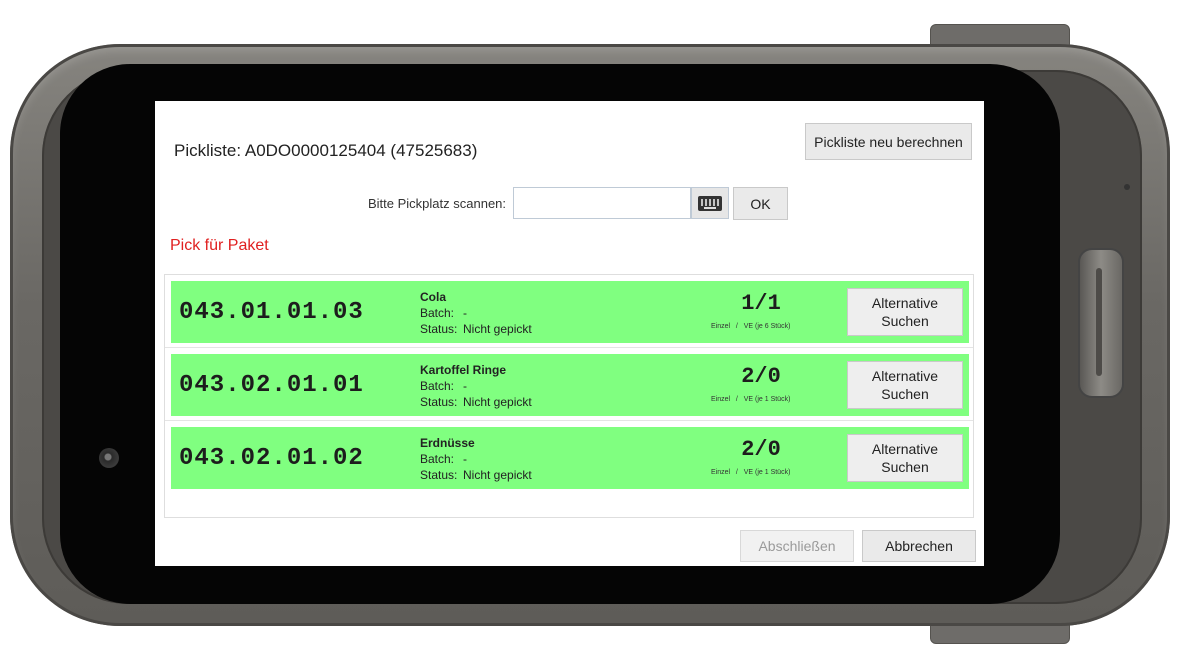 The width and height of the screenshot is (1200, 664). What do you see at coordinates (476, 459) in the screenshot?
I see `pick-info: Erdnüsse Batch: - Status: Nicht gepickt` at bounding box center [476, 459].